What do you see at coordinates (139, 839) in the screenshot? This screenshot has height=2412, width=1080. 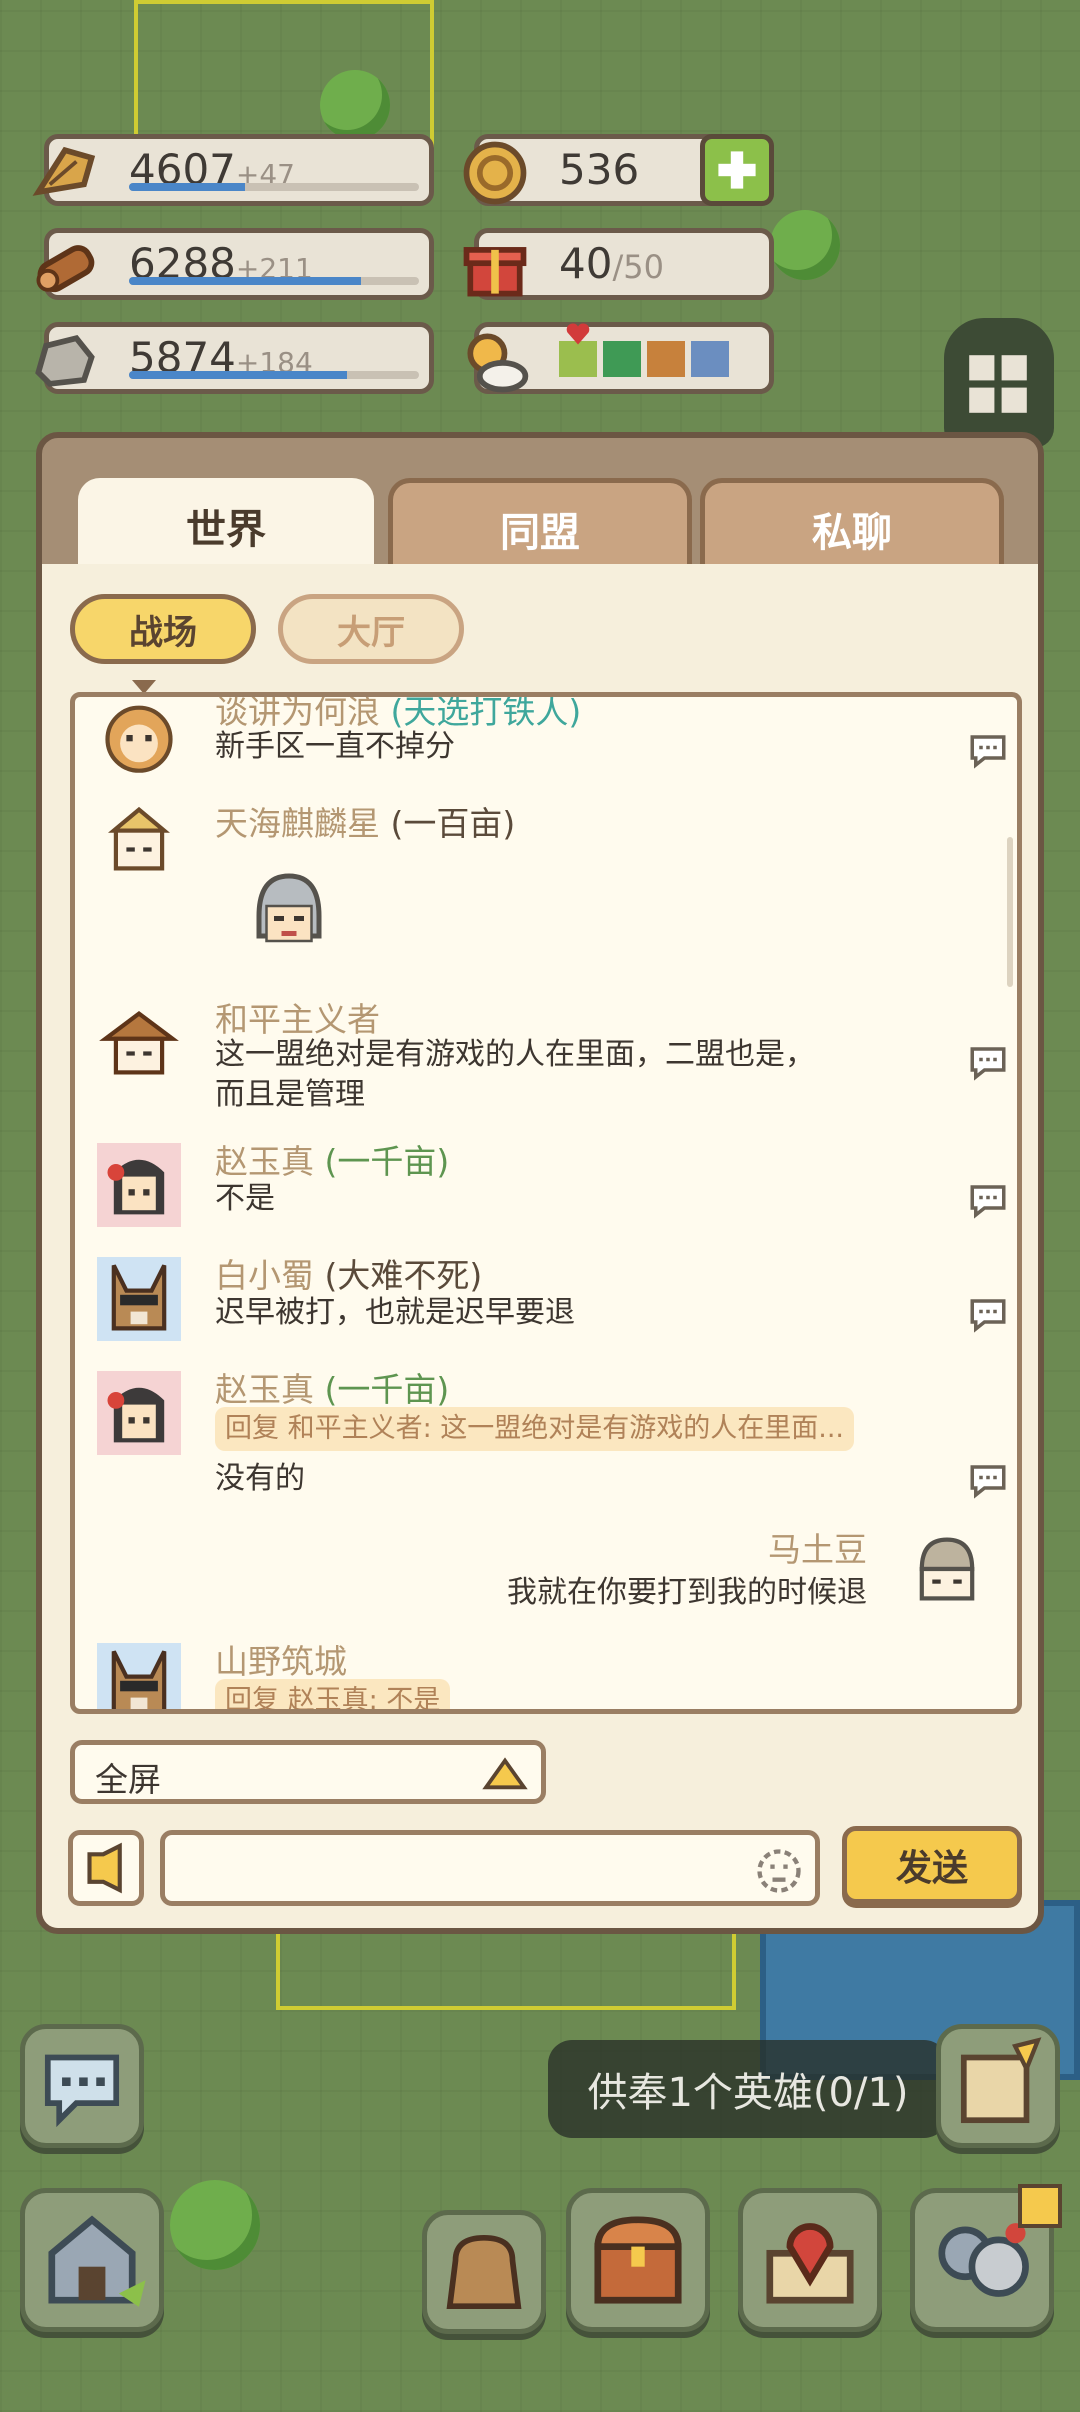 I see `avatar-straw-hat` at bounding box center [139, 839].